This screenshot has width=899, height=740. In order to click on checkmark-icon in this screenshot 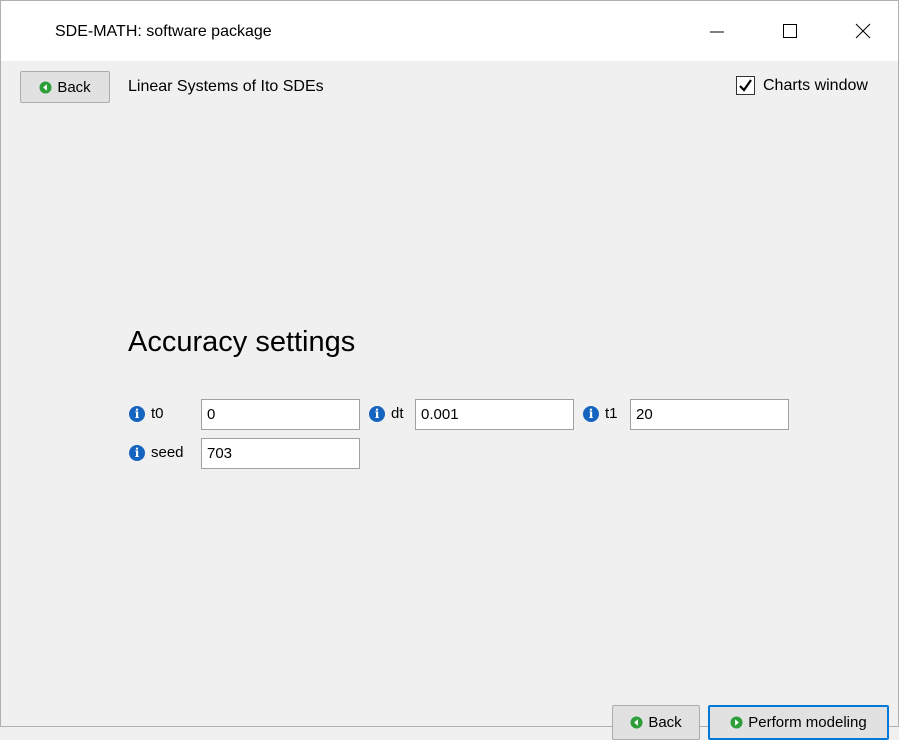, I will do `click(745, 85)`.